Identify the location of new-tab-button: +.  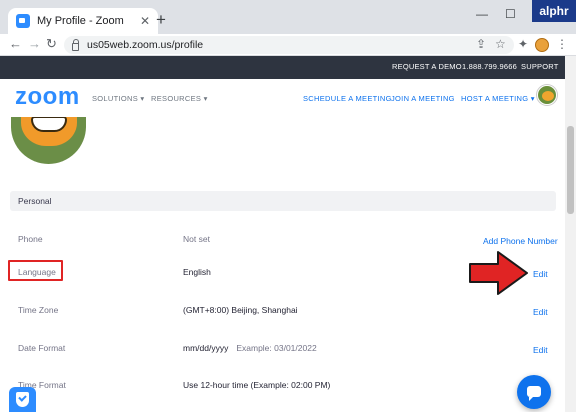
(161, 19).